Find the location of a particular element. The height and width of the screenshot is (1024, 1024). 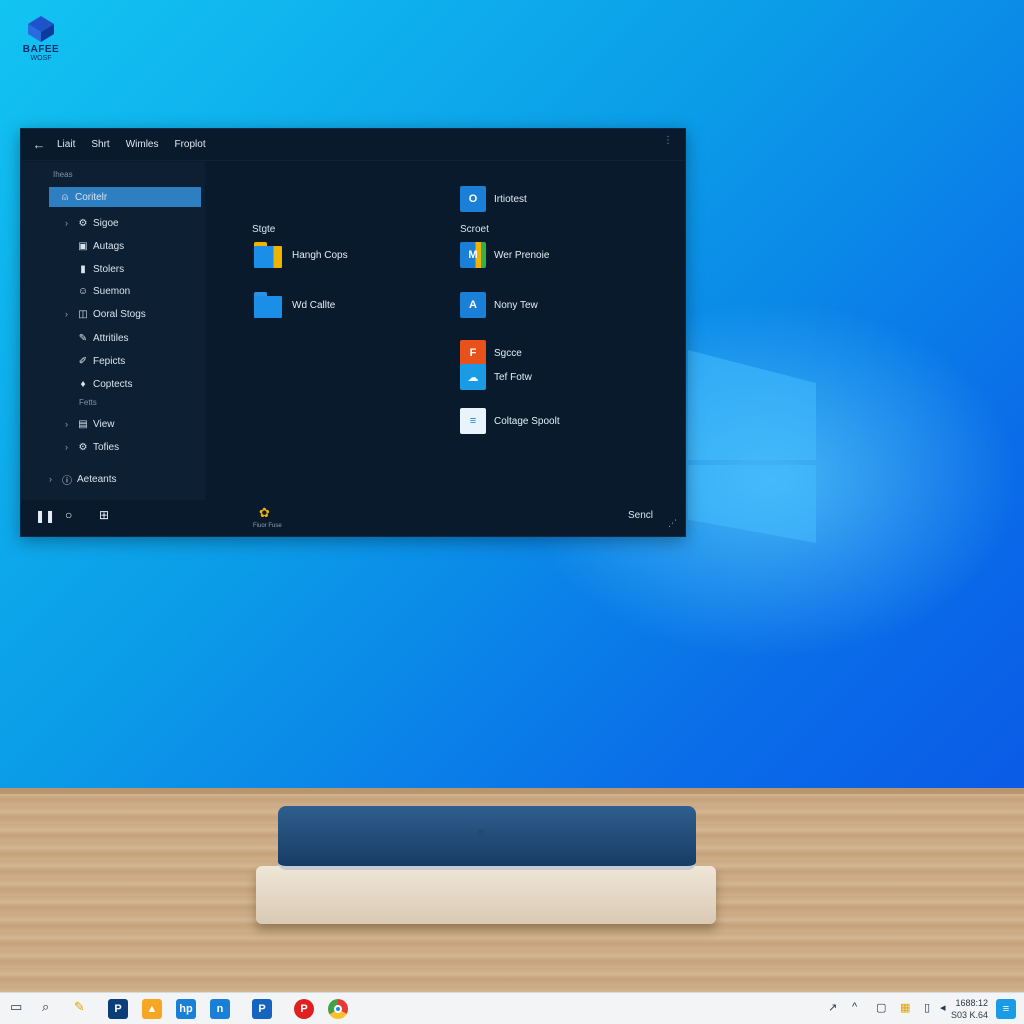

window-icon: ▭ is located at coordinates (16, 1007).